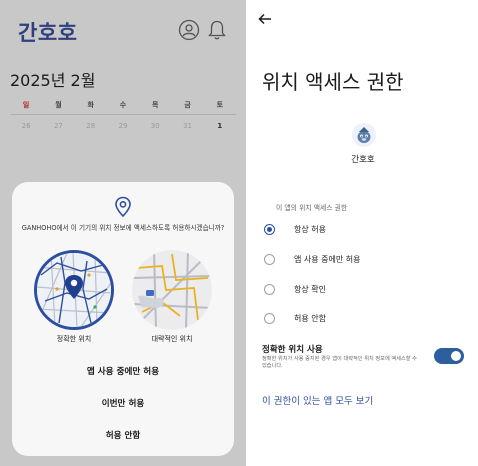 The image size is (478, 466). Describe the element at coordinates (327, 259) in the screenshot. I see `option-label: 앱 사용 중에만 허용` at that location.